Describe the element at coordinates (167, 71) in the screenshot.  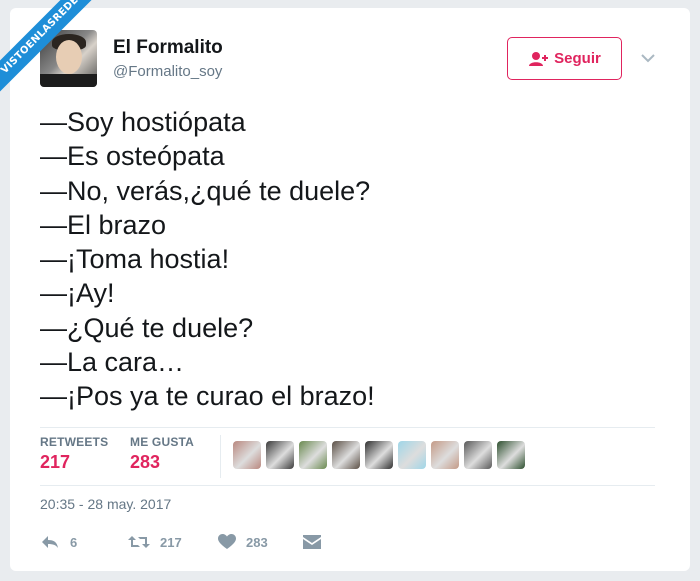
I see `user-handle: @Formalito_soy` at that location.